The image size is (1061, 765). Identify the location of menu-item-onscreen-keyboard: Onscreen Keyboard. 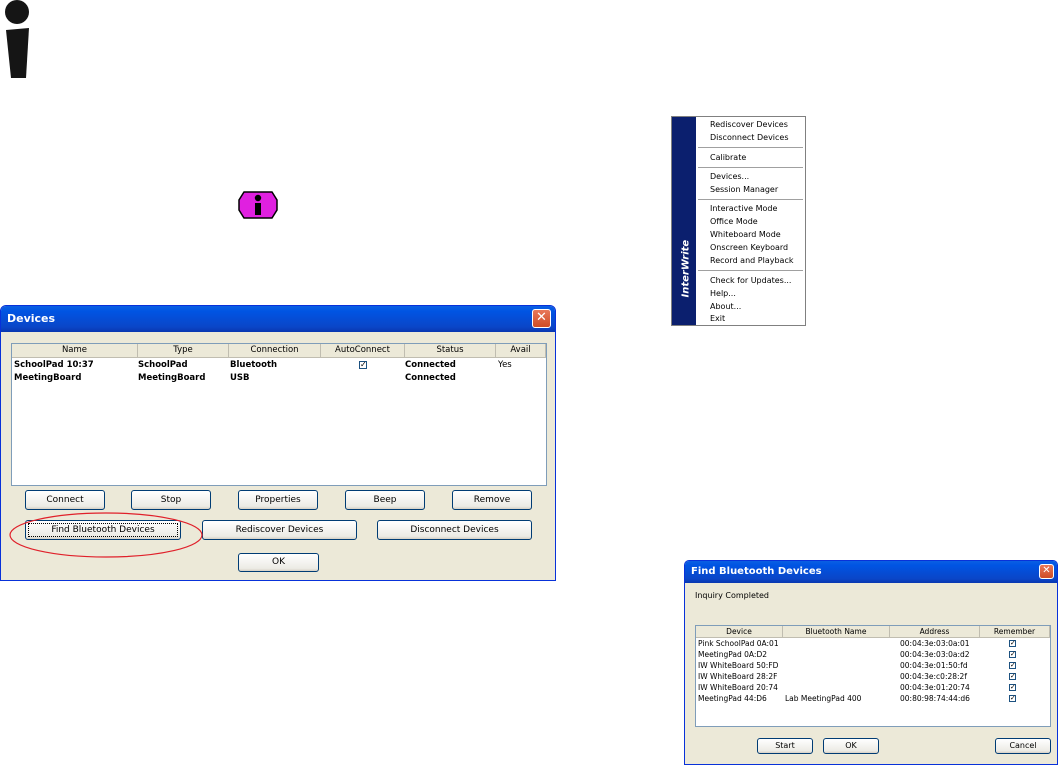
(749, 247).